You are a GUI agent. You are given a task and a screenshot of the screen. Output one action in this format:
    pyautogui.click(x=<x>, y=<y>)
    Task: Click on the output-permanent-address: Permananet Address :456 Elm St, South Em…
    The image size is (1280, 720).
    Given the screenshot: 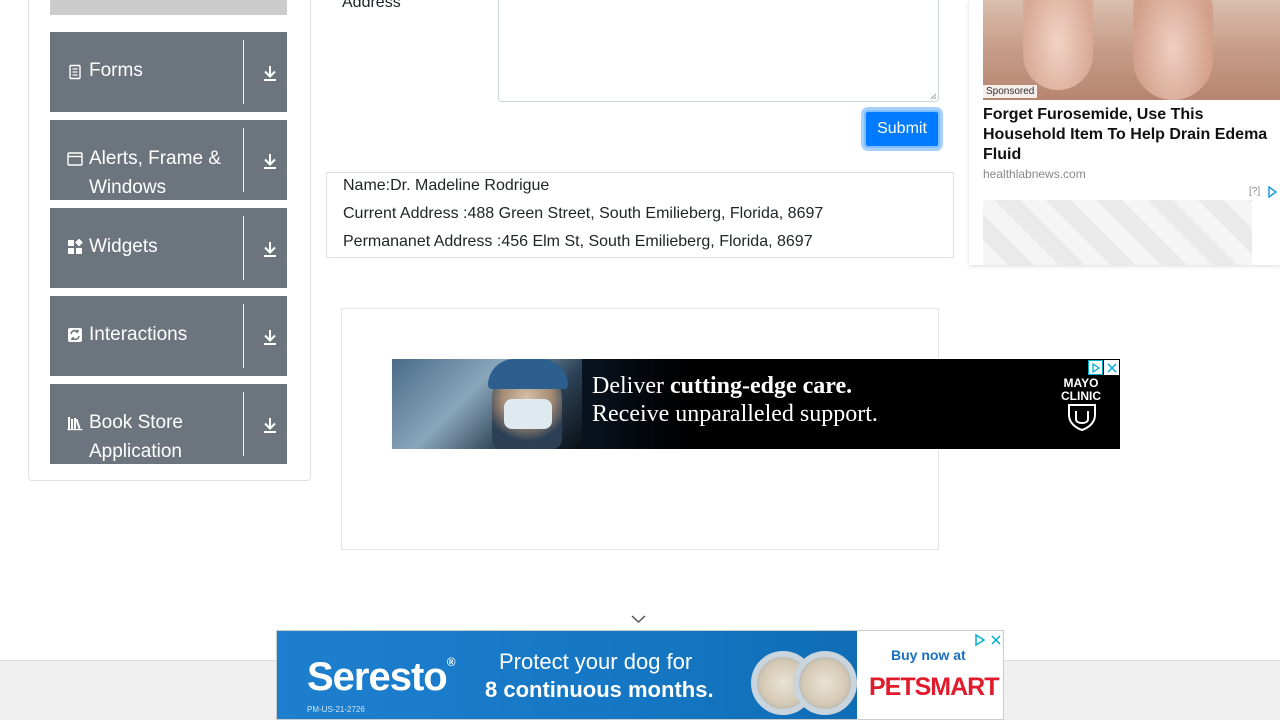 What is the action you would take?
    pyautogui.click(x=578, y=241)
    